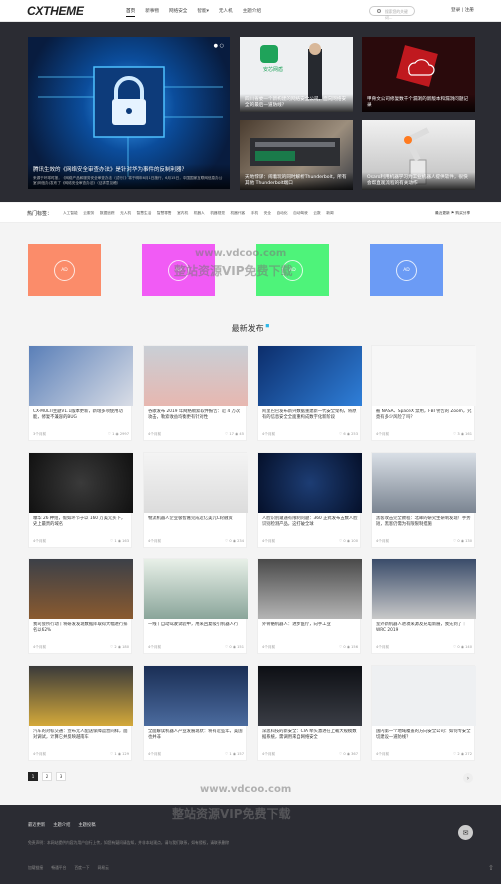 The width and height of the screenshot is (501, 884). I want to click on tag-item: 智慧生活, so click(144, 213).